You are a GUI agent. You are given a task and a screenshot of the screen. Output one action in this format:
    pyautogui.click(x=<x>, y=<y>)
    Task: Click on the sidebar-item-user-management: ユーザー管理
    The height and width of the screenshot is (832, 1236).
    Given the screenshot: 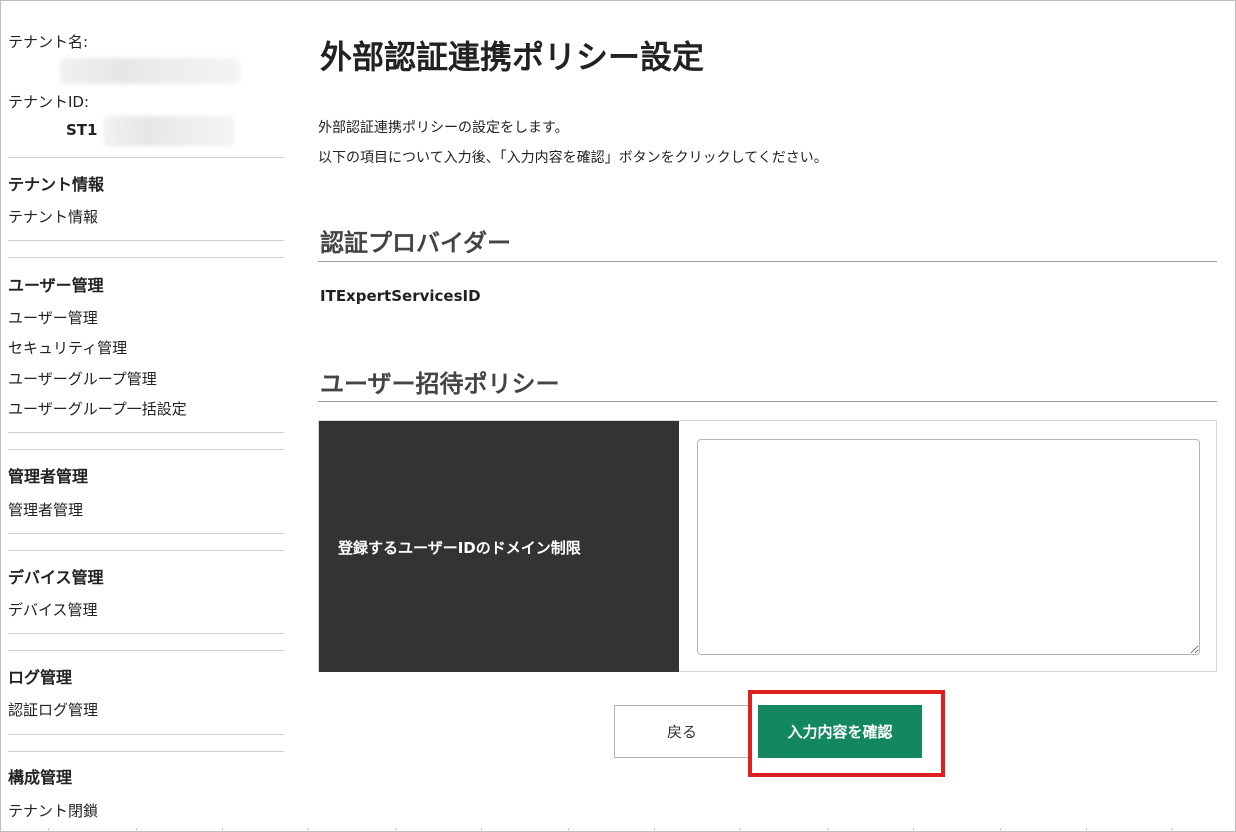 What is the action you would take?
    pyautogui.click(x=53, y=317)
    